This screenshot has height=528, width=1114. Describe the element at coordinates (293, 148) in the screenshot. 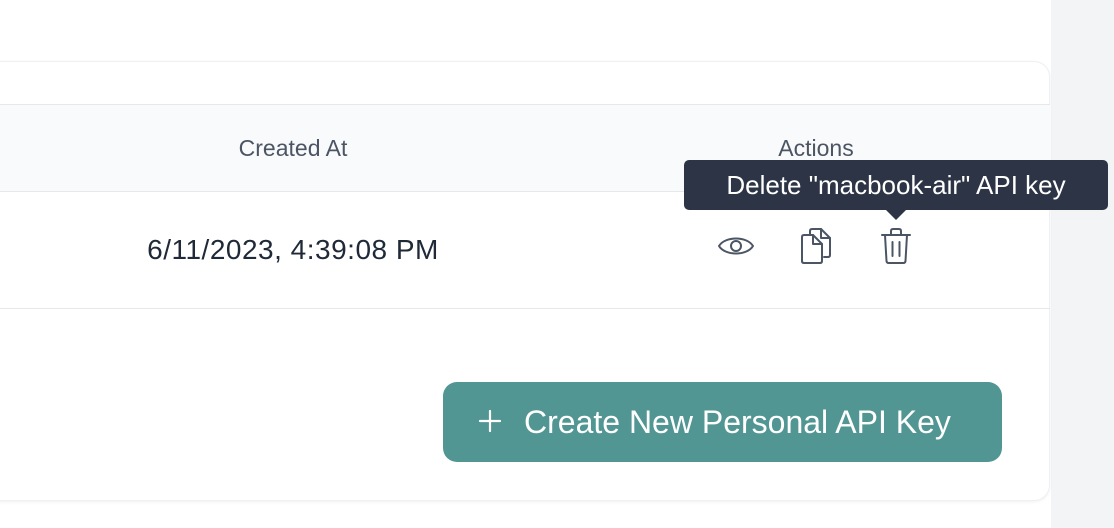

I see `column-header-created-at: Created At` at that location.